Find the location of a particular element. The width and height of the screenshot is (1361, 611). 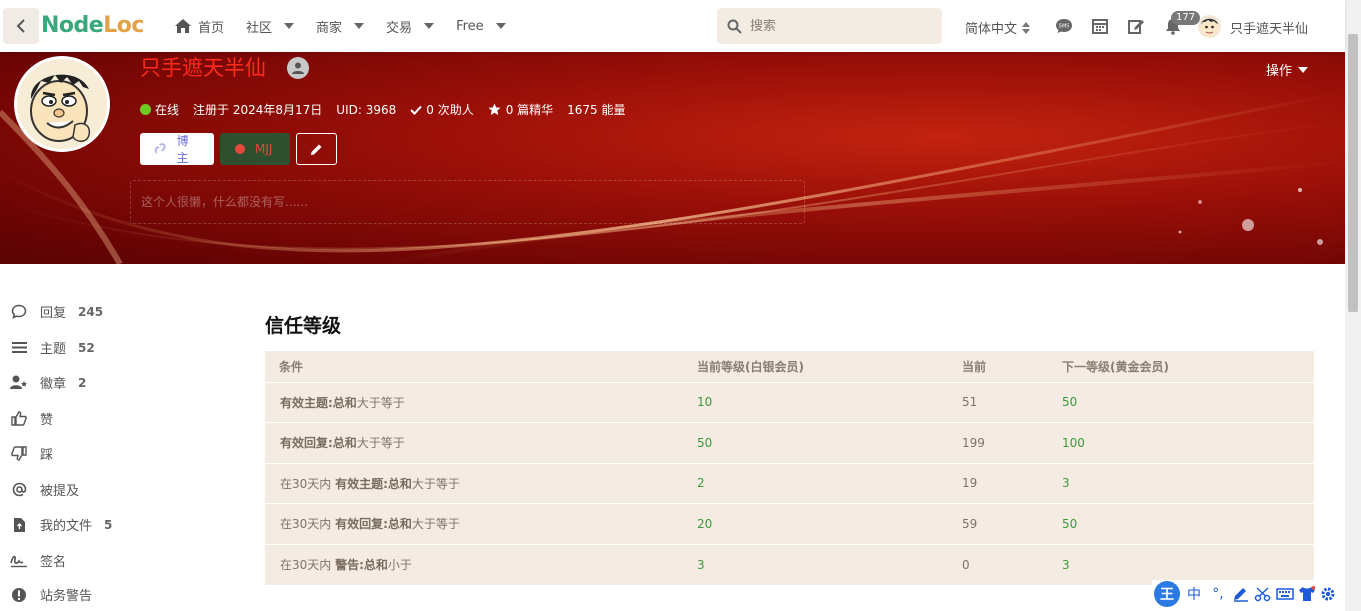

calendar-icon is located at coordinates (1100, 26).